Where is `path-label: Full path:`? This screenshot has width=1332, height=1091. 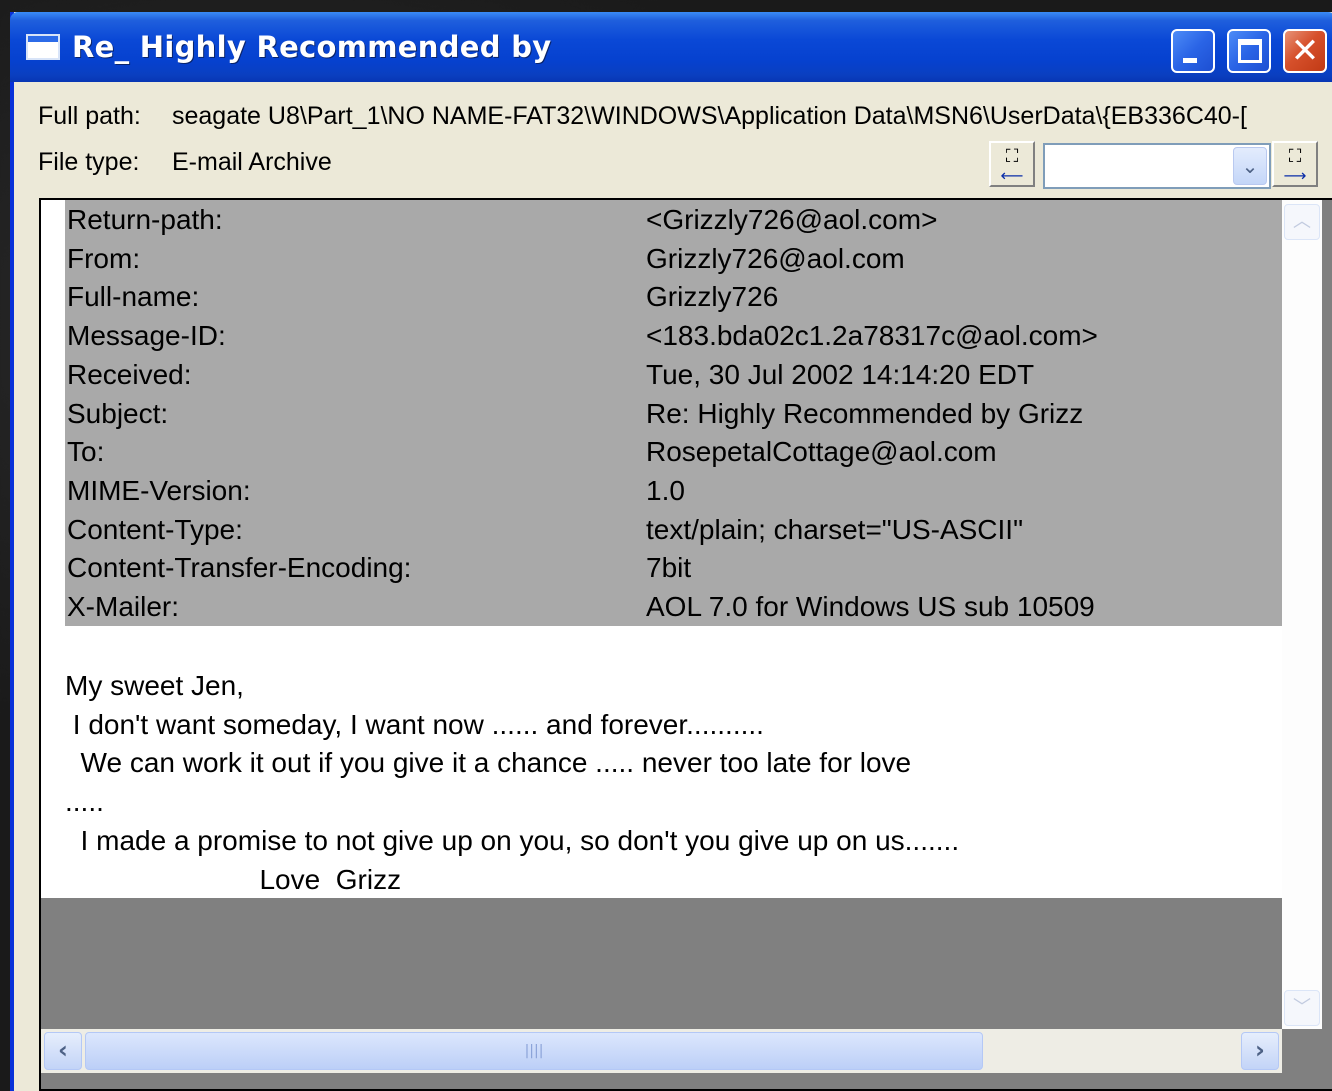 path-label: Full path: is located at coordinates (89, 116).